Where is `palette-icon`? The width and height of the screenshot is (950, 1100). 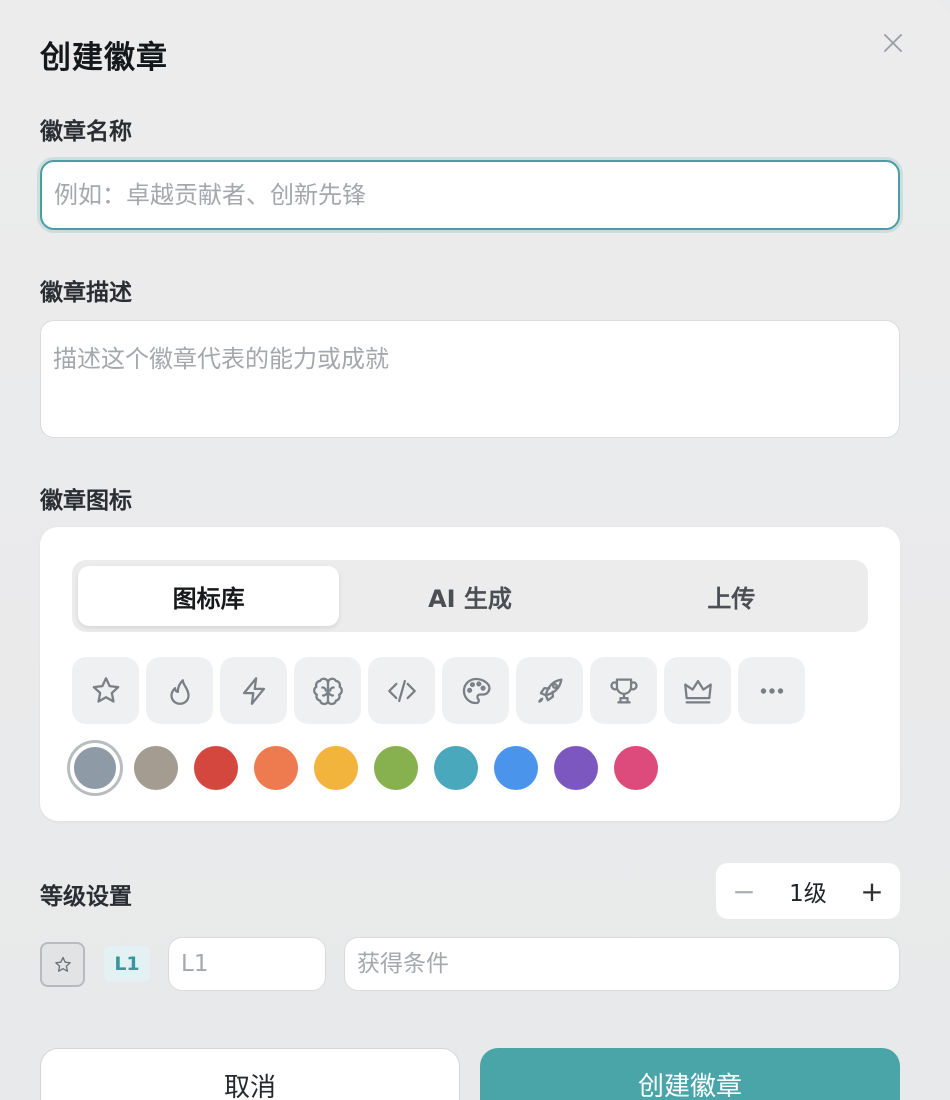 palette-icon is located at coordinates (475, 690).